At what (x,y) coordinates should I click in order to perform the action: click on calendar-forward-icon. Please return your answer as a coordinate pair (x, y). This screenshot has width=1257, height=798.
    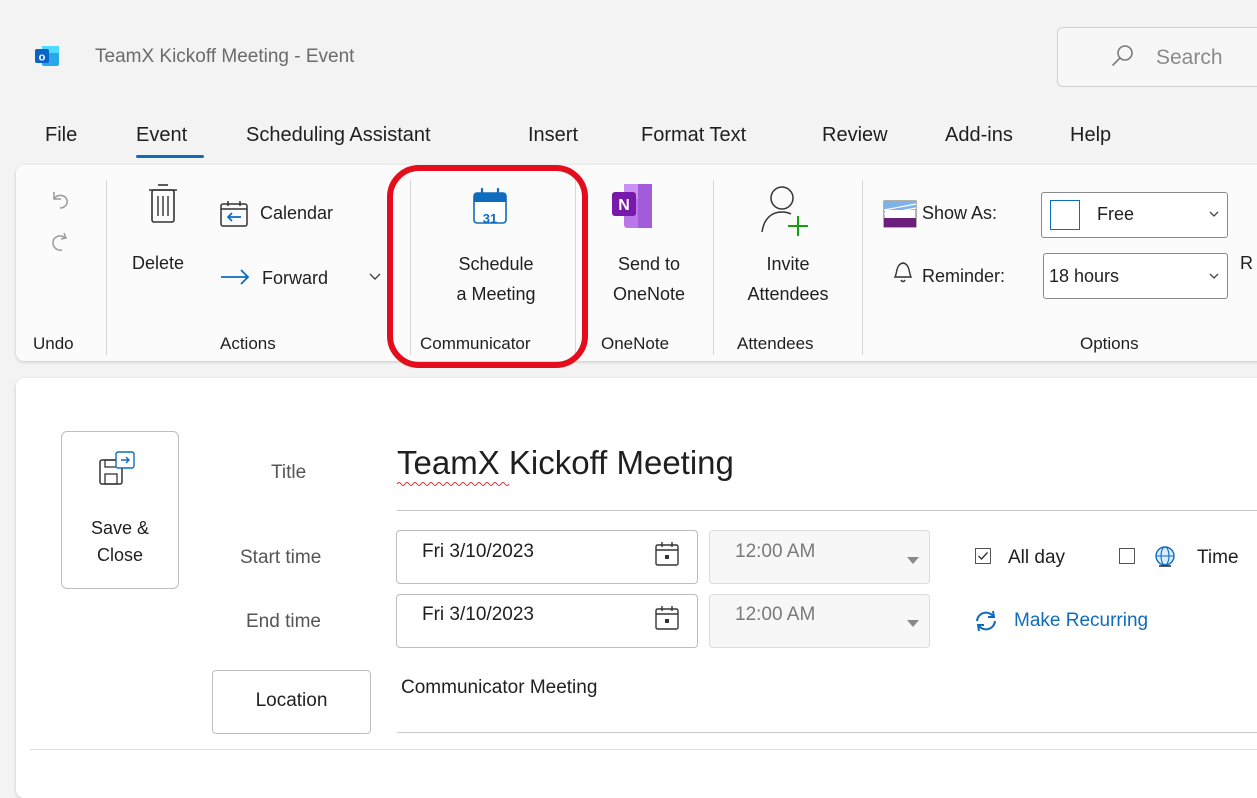
    Looking at the image, I should click on (234, 214).